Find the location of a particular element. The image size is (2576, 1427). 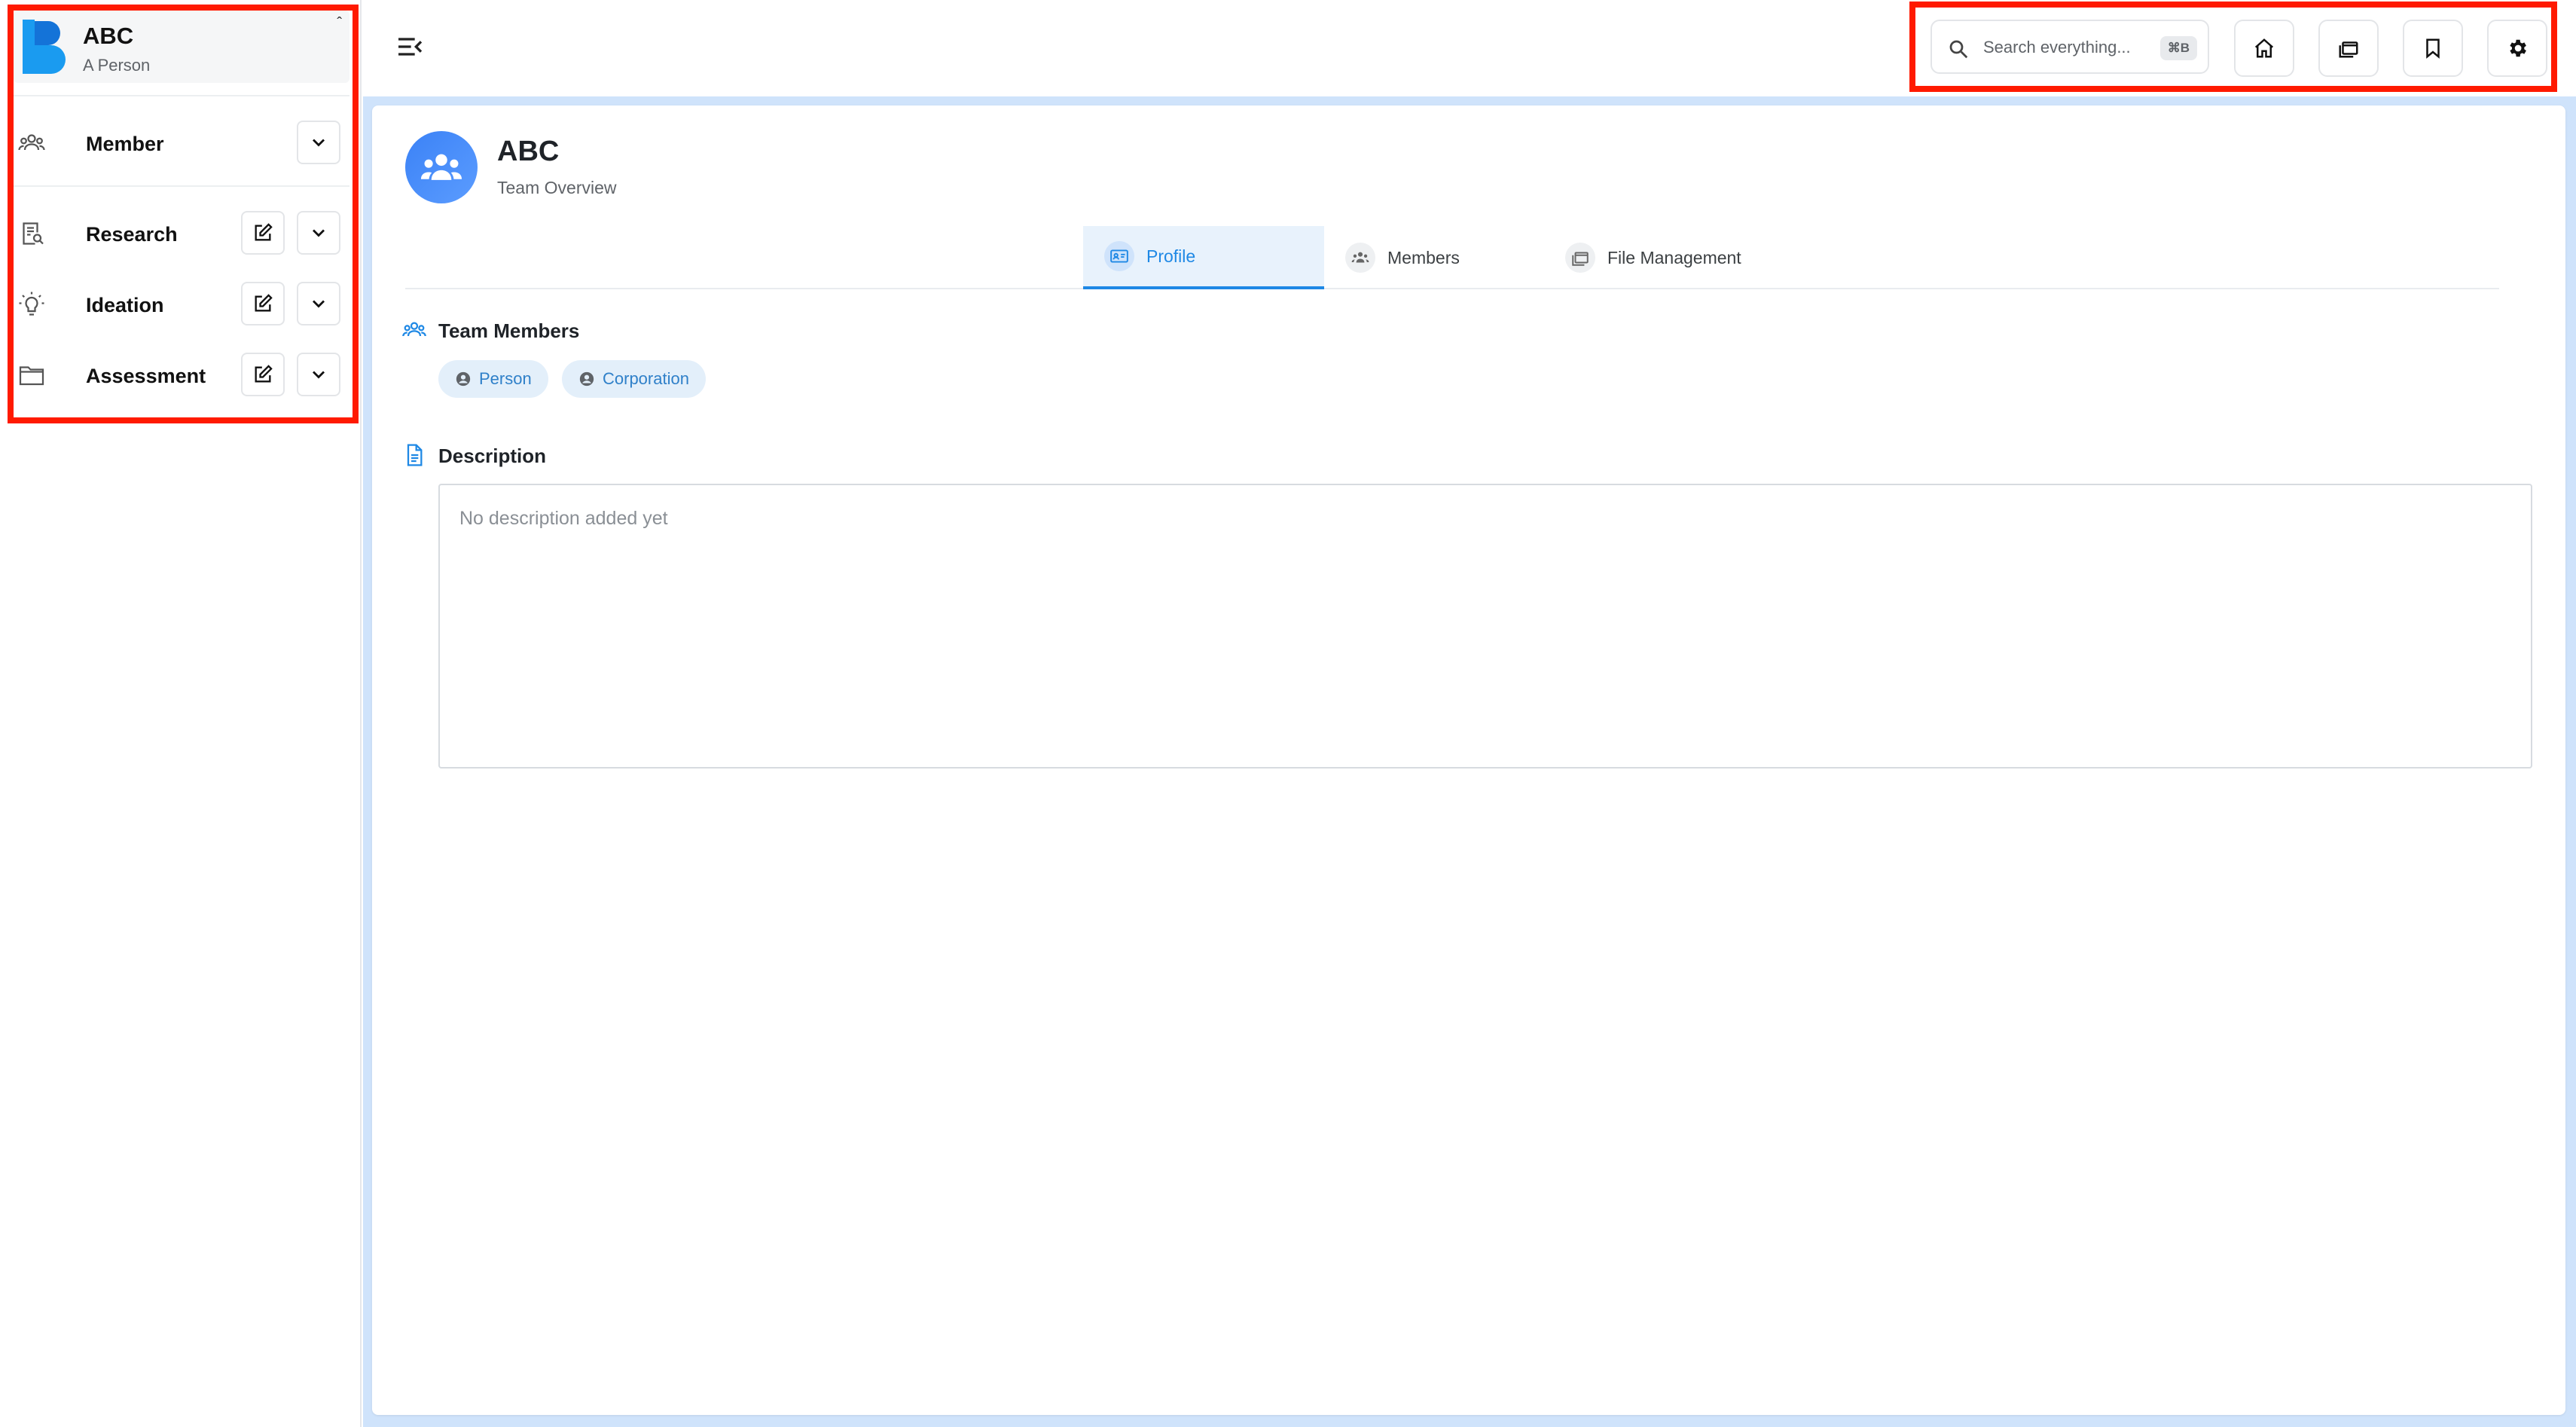

bookmark-icon is located at coordinates (2433, 48).